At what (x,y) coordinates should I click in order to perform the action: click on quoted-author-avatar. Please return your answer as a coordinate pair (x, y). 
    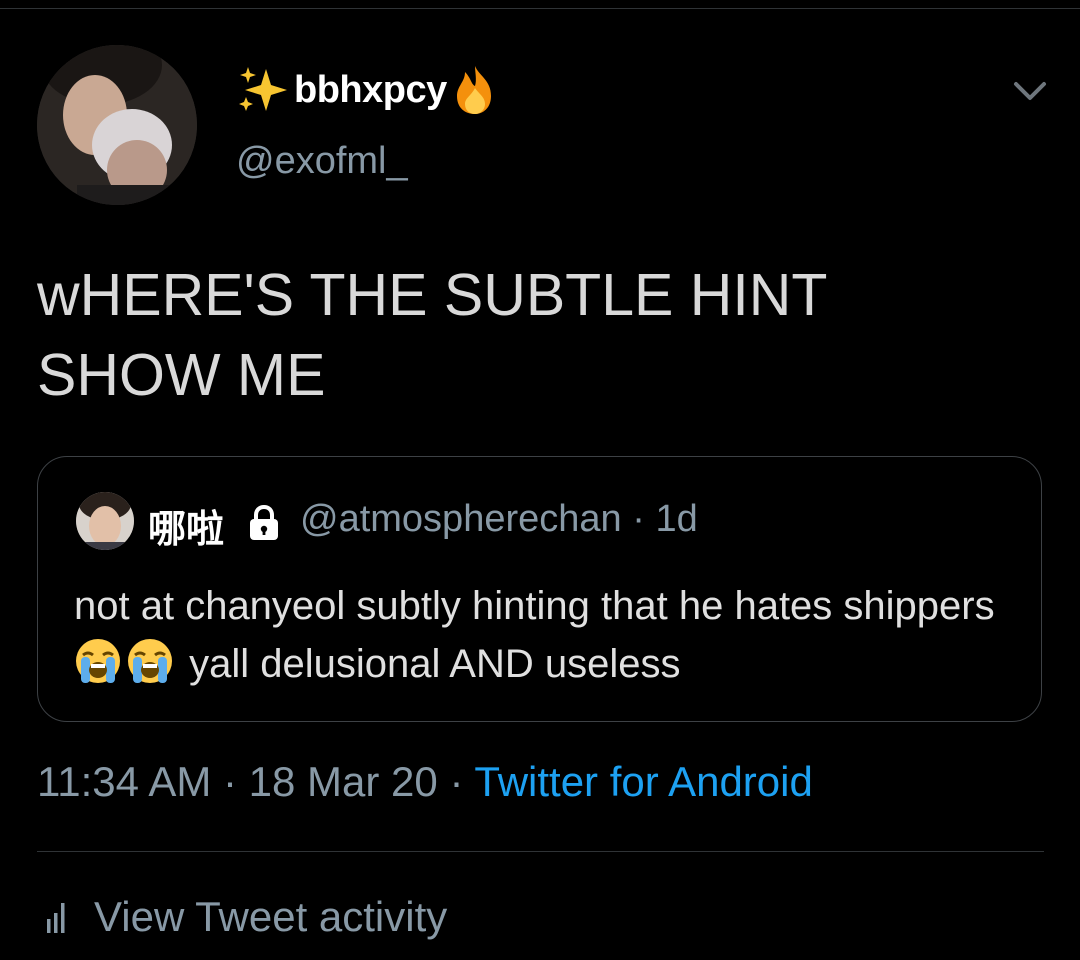
    Looking at the image, I should click on (105, 521).